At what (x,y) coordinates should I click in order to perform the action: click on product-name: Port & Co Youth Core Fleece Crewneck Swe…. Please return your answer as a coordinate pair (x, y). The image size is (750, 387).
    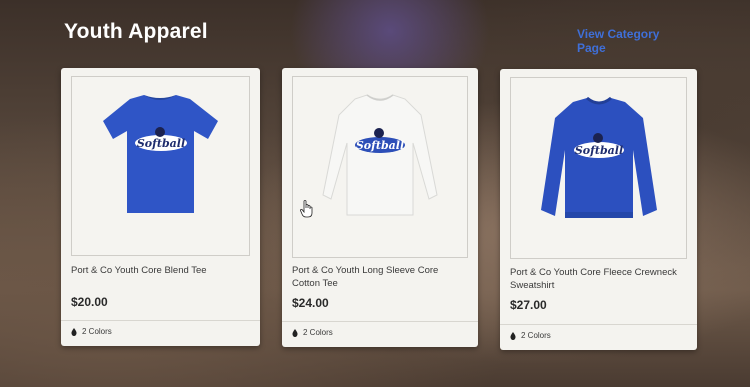
    Looking at the image, I should click on (598, 279).